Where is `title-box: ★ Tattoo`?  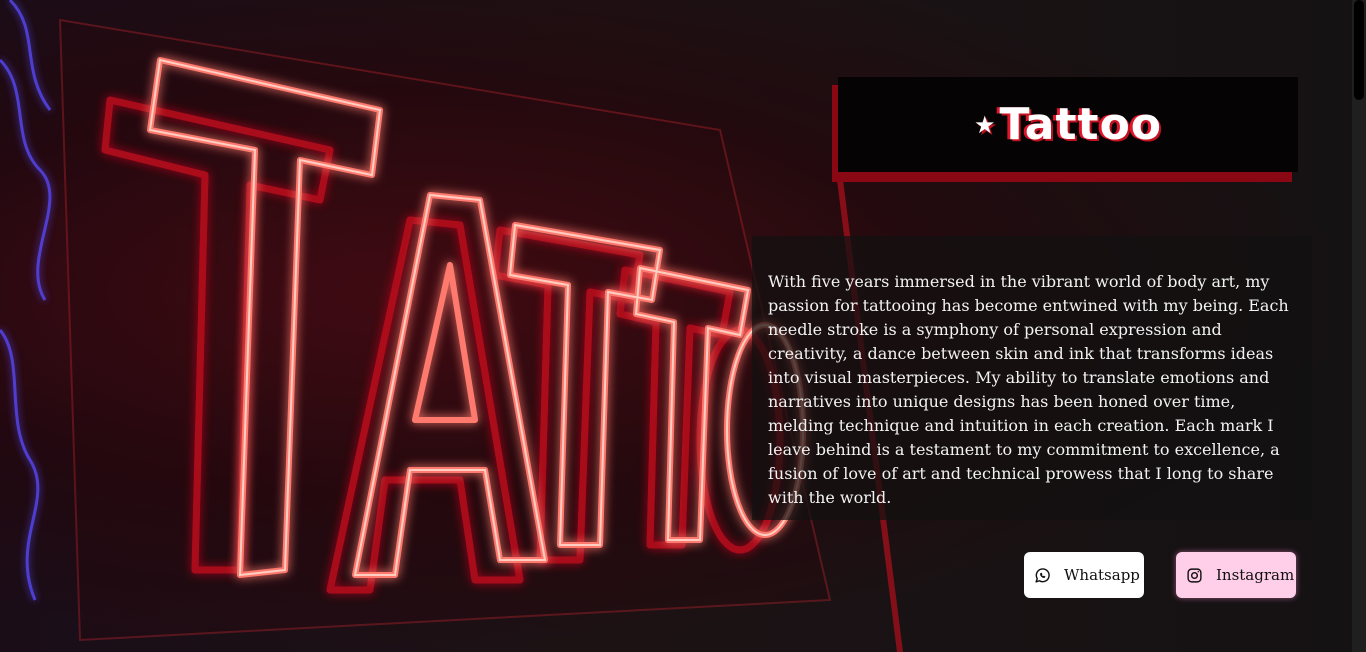
title-box: ★ Tattoo is located at coordinates (1068, 124).